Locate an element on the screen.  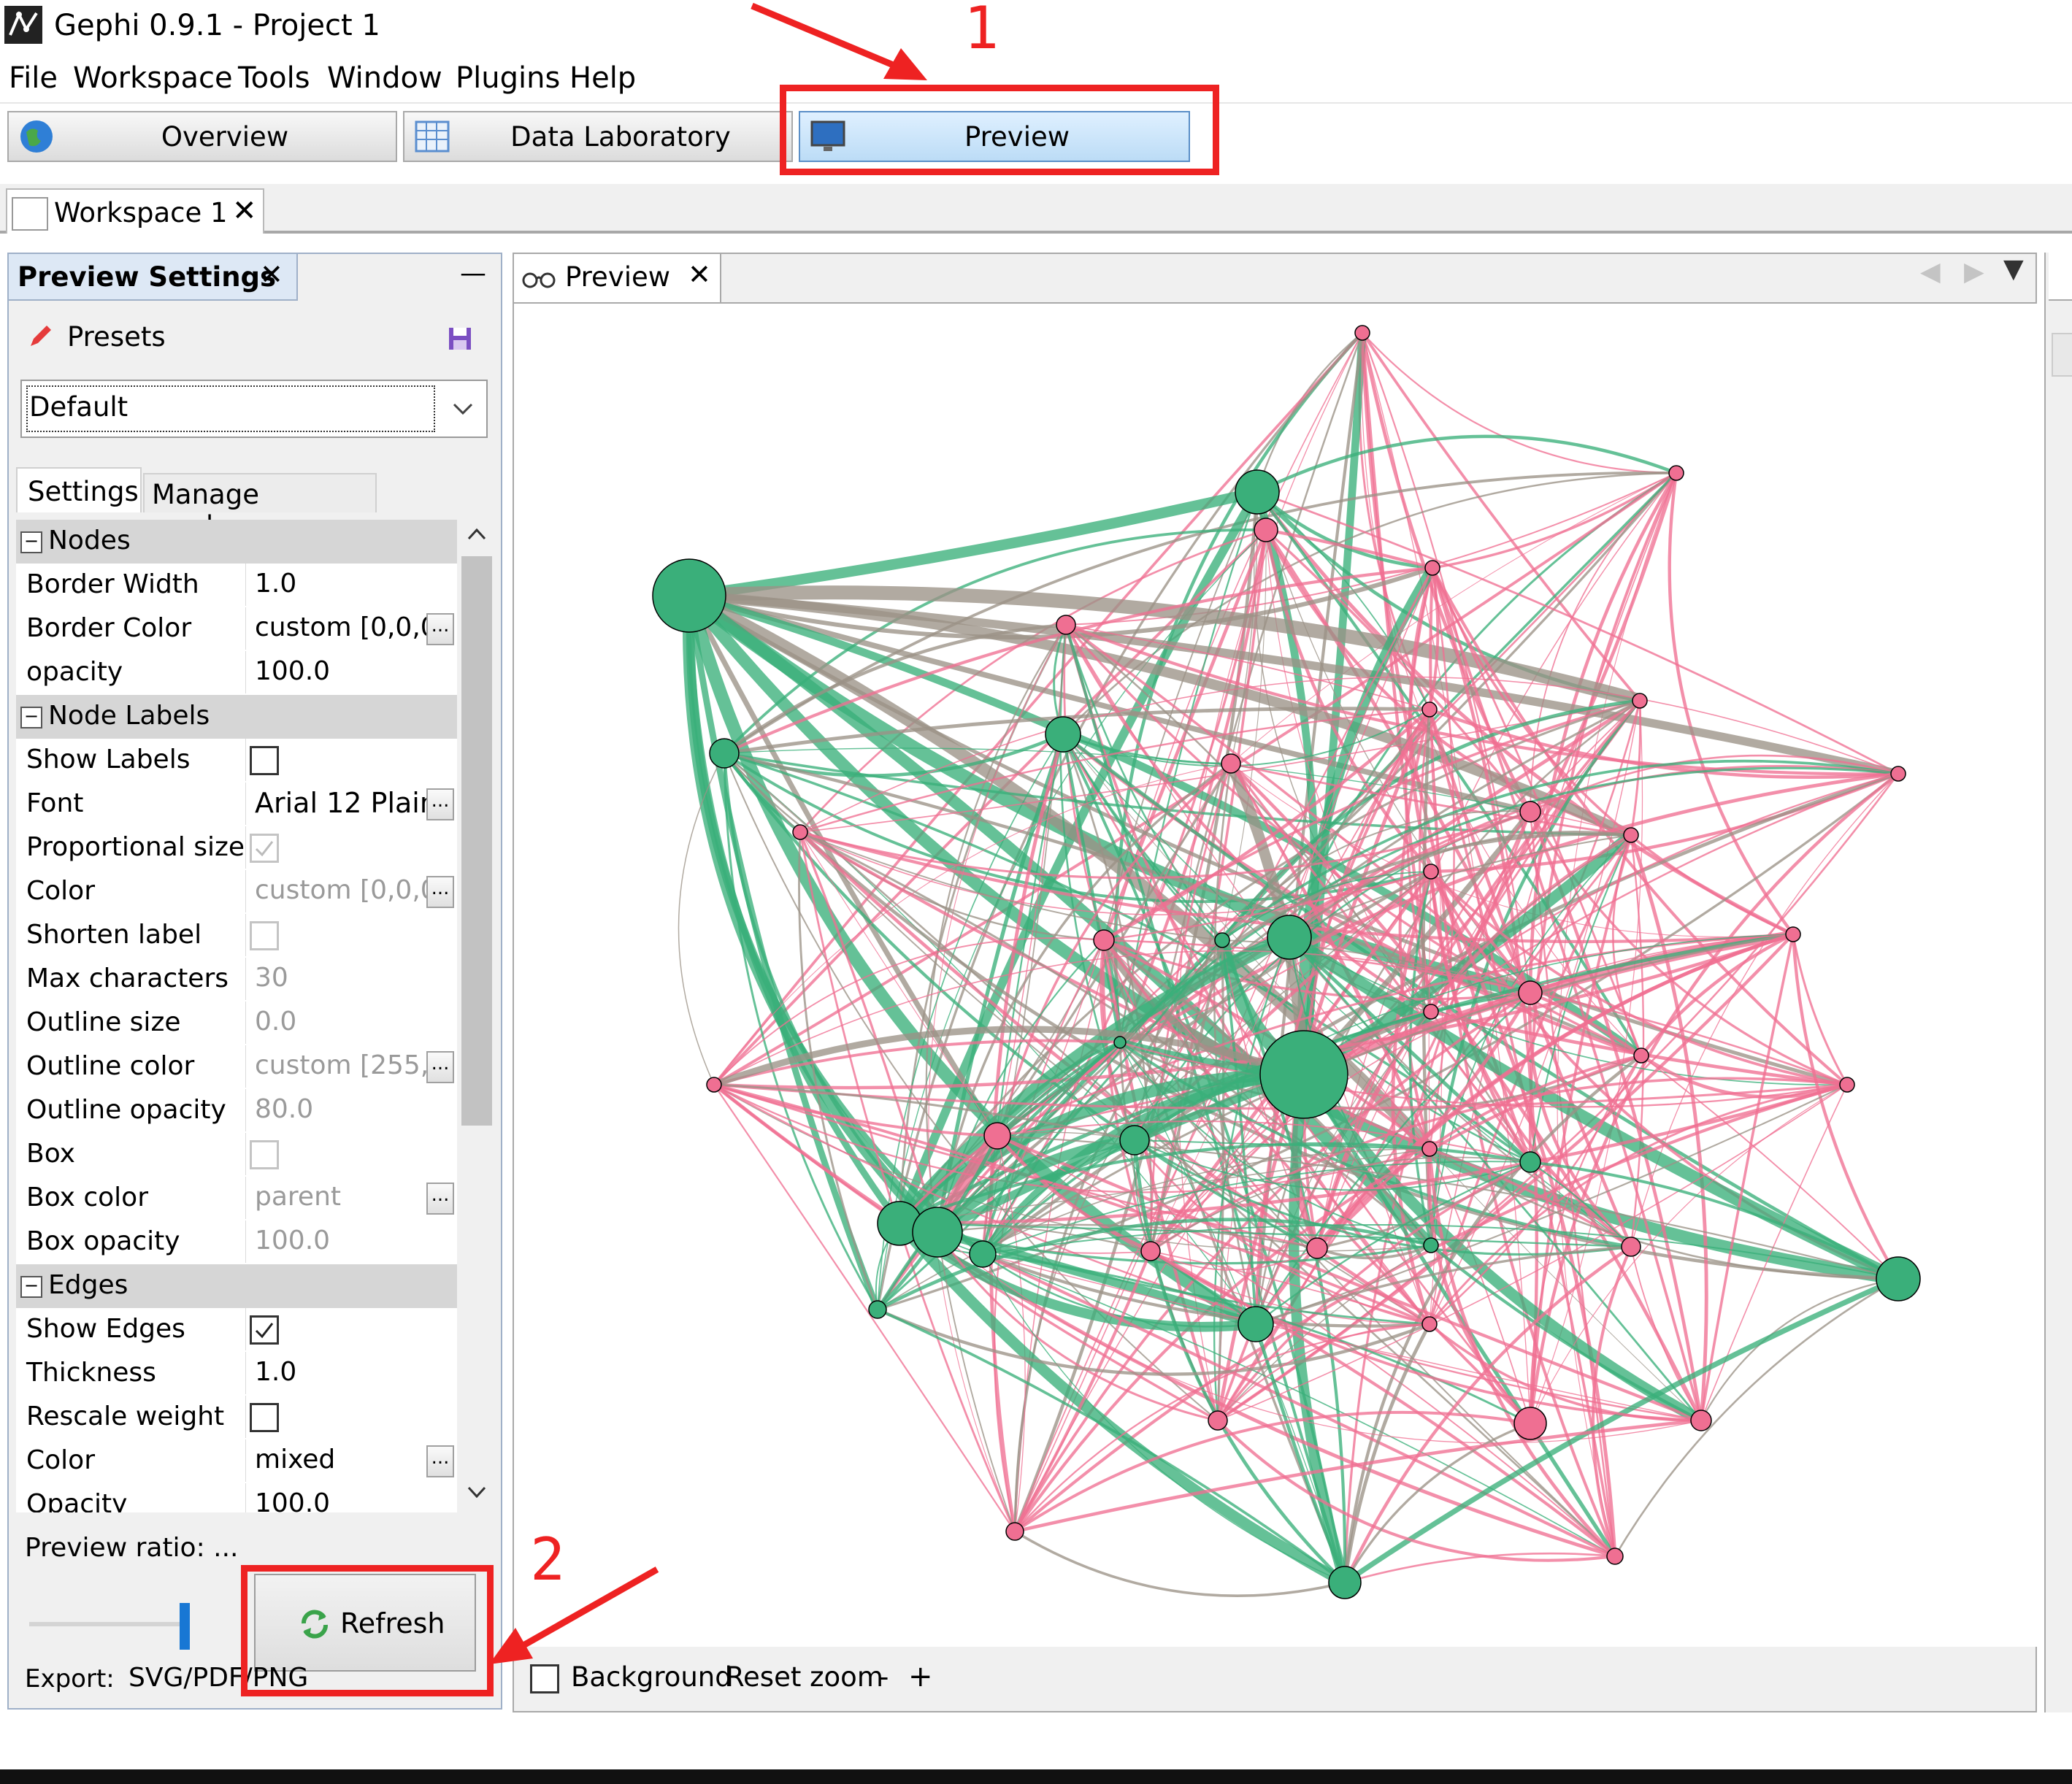
property-thickness: Thickness 1.0 is located at coordinates (237, 1374).